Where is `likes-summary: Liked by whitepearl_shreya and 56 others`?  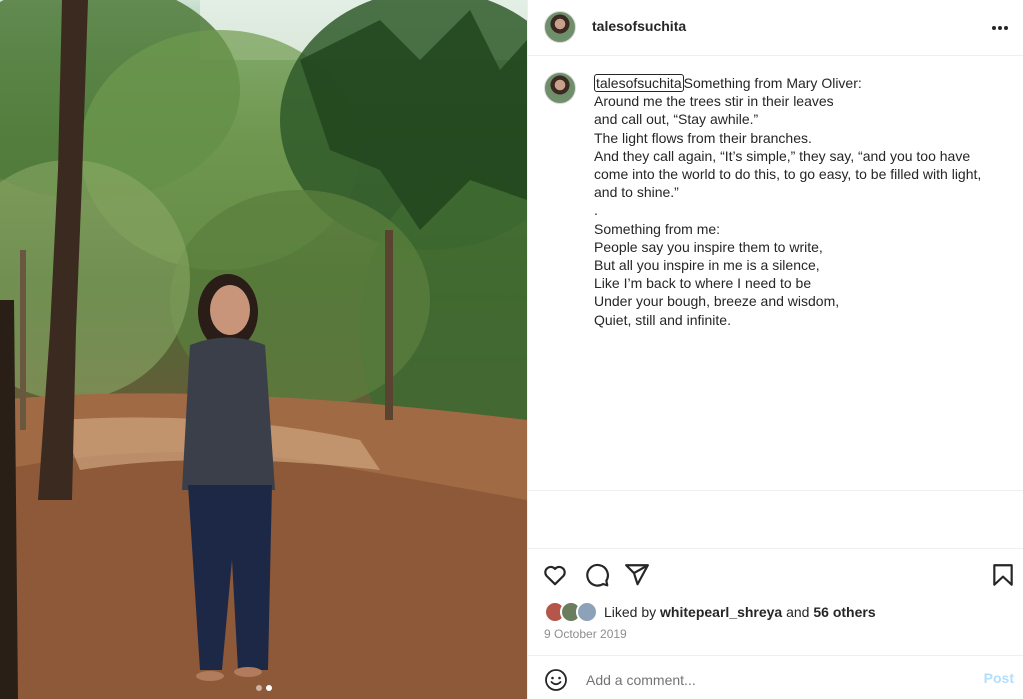 likes-summary: Liked by whitepearl_shreya and 56 others is located at coordinates (710, 612).